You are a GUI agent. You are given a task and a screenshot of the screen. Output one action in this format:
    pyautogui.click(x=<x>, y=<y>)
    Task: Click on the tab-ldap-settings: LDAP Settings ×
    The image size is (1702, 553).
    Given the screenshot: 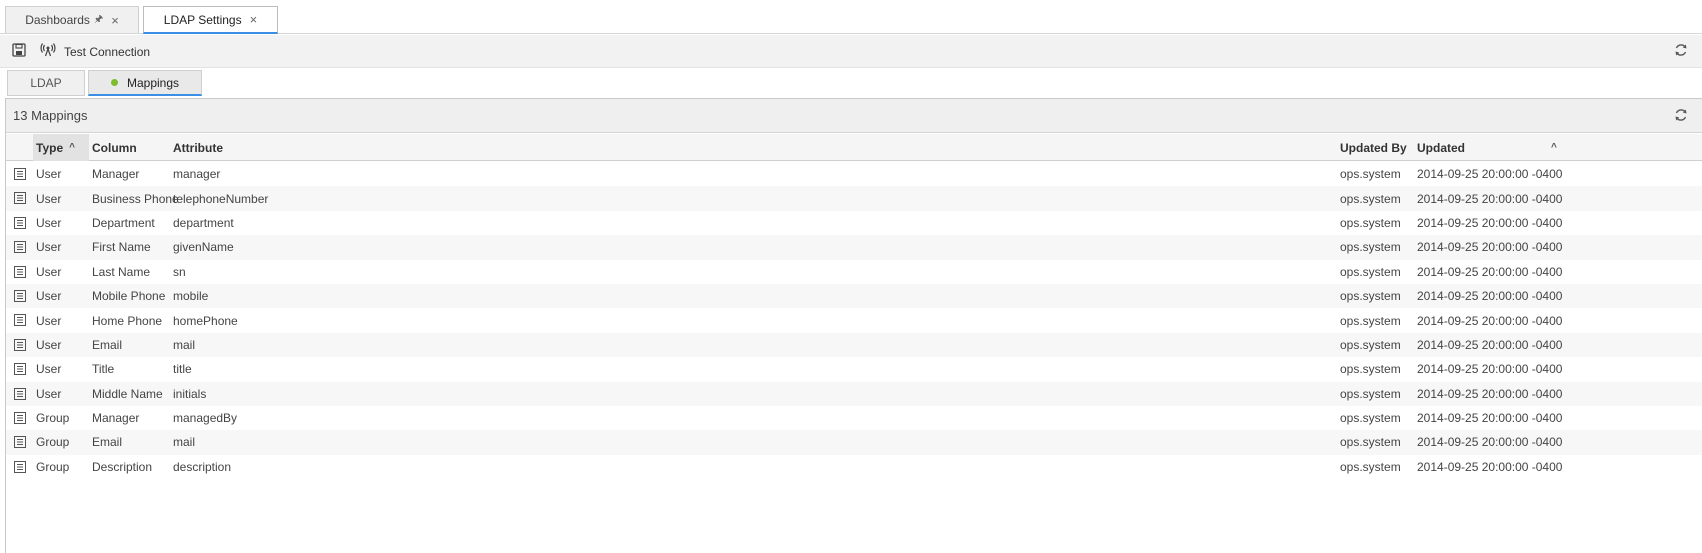 What is the action you would take?
    pyautogui.click(x=210, y=20)
    